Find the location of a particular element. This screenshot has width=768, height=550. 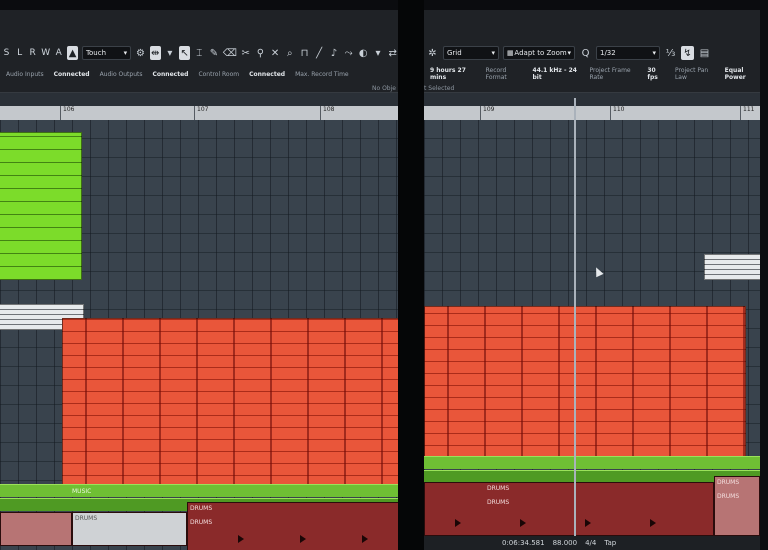

erase-tool-icon: ⌫ is located at coordinates (230, 53).